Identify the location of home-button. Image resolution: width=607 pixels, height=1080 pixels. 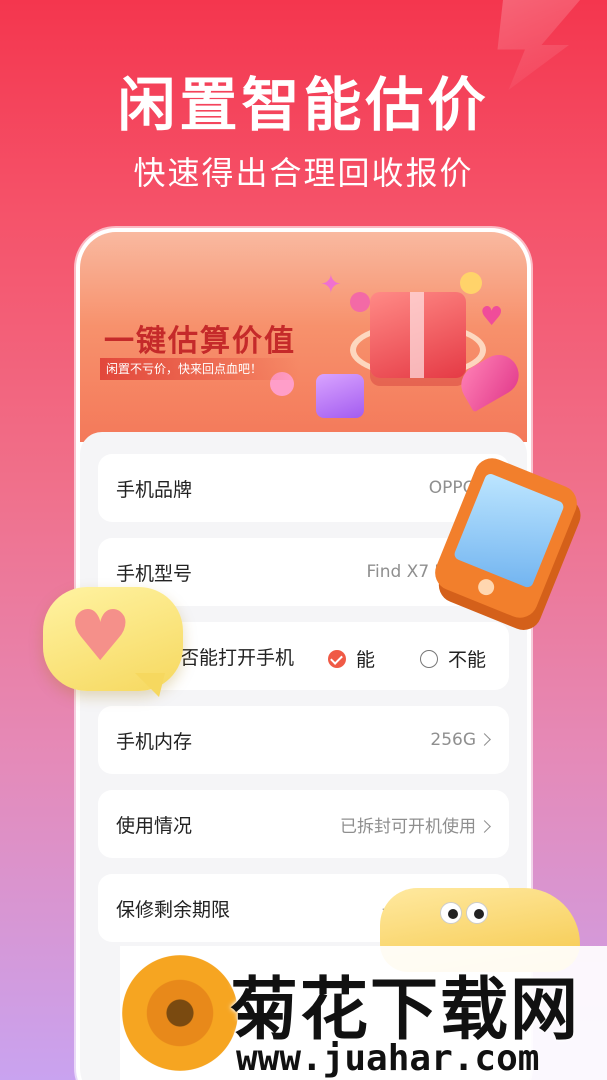
(486, 587).